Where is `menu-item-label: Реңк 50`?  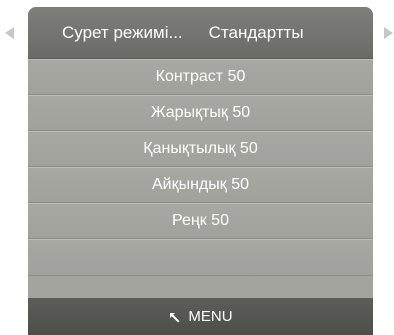 menu-item-label: Реңк 50 is located at coordinates (200, 220).